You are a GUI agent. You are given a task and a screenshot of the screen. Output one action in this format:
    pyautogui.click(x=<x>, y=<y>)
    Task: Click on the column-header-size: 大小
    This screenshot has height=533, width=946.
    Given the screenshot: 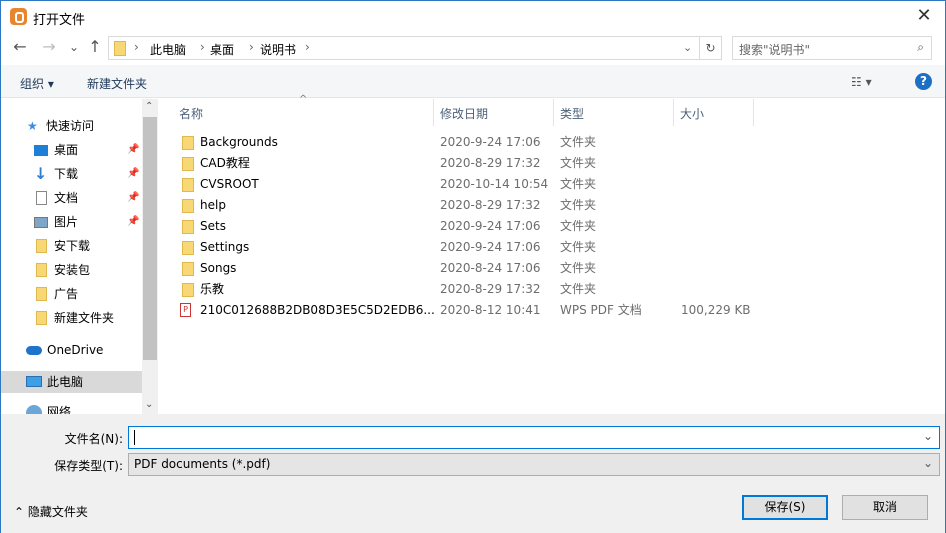 What is the action you would take?
    pyautogui.click(x=692, y=113)
    